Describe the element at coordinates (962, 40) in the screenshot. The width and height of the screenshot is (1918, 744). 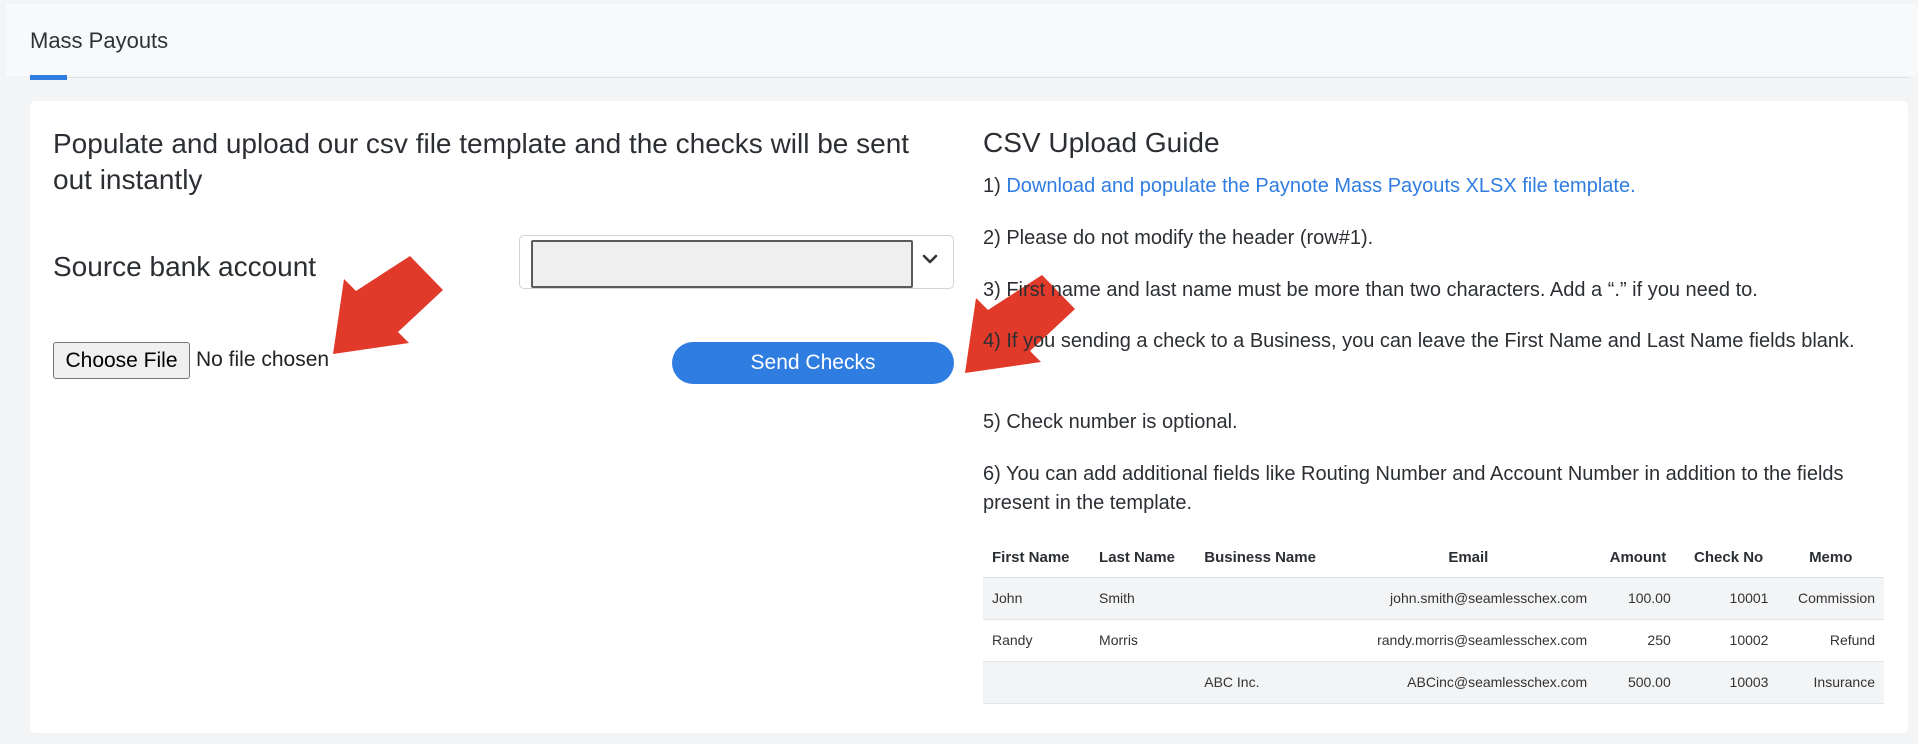
I see `top-bar` at that location.